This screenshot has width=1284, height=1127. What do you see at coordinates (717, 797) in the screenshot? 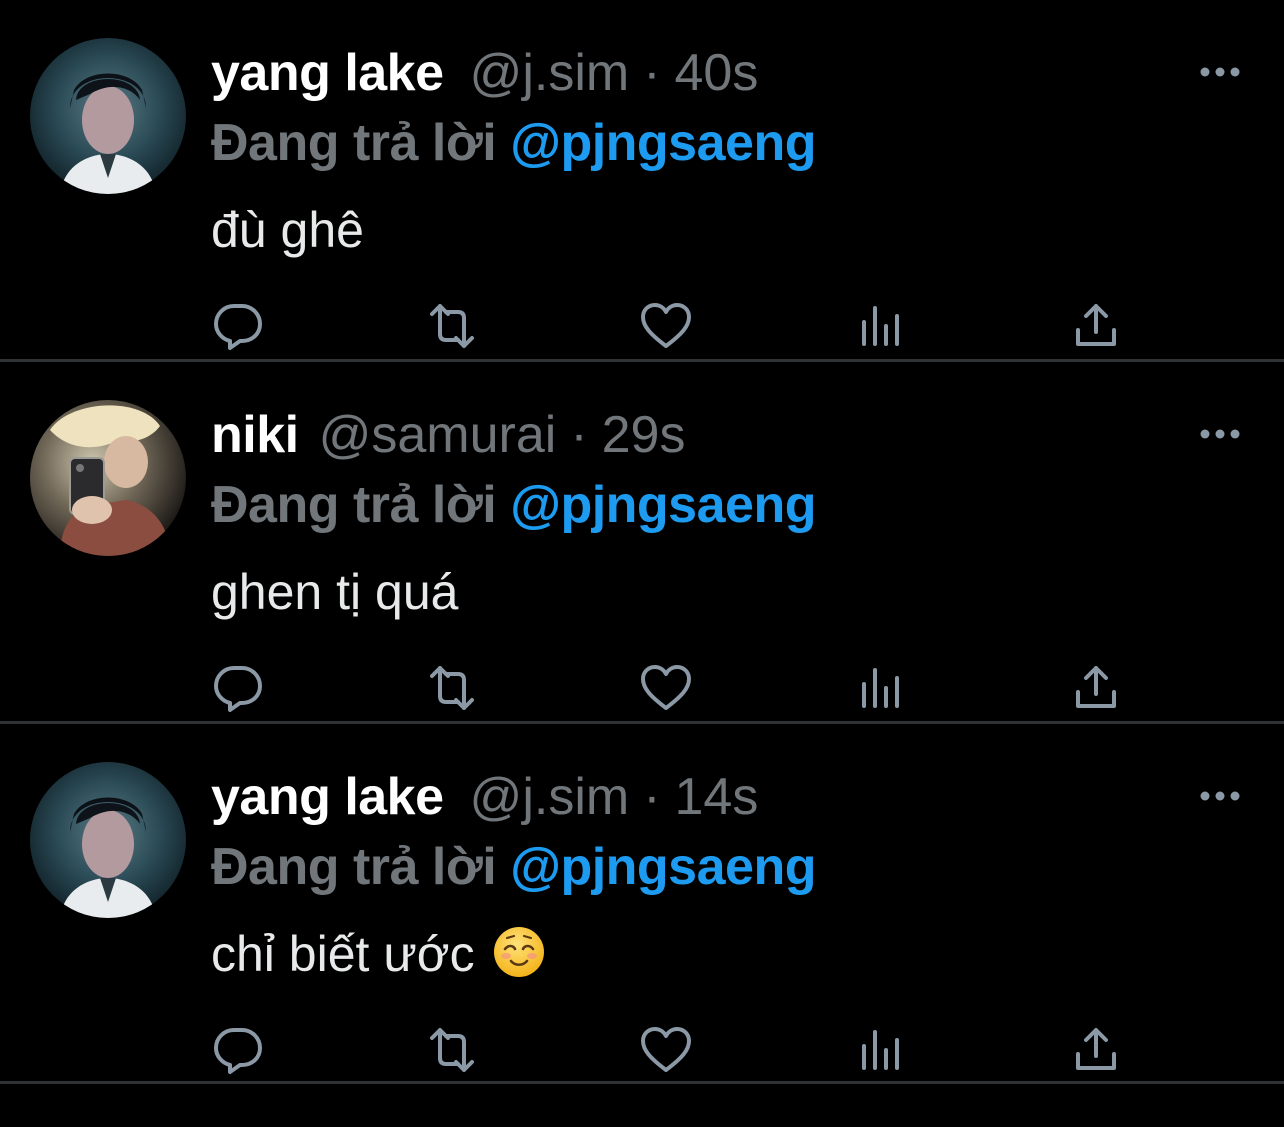
I see `timestamp: 14s` at bounding box center [717, 797].